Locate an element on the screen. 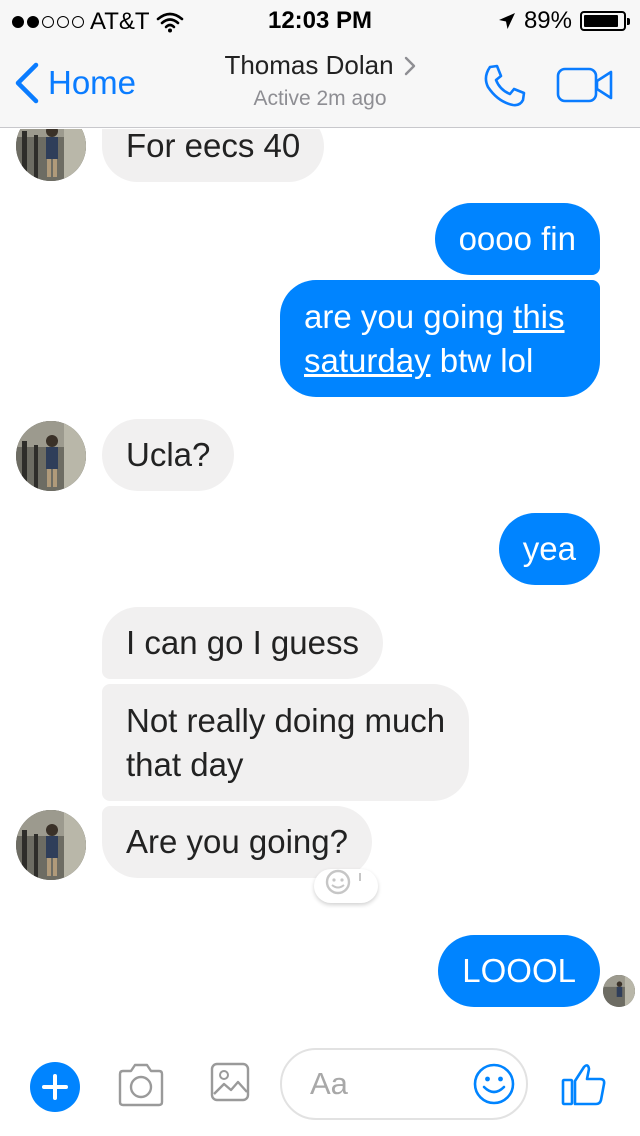  message-text: oooo fin is located at coordinates (517, 238).